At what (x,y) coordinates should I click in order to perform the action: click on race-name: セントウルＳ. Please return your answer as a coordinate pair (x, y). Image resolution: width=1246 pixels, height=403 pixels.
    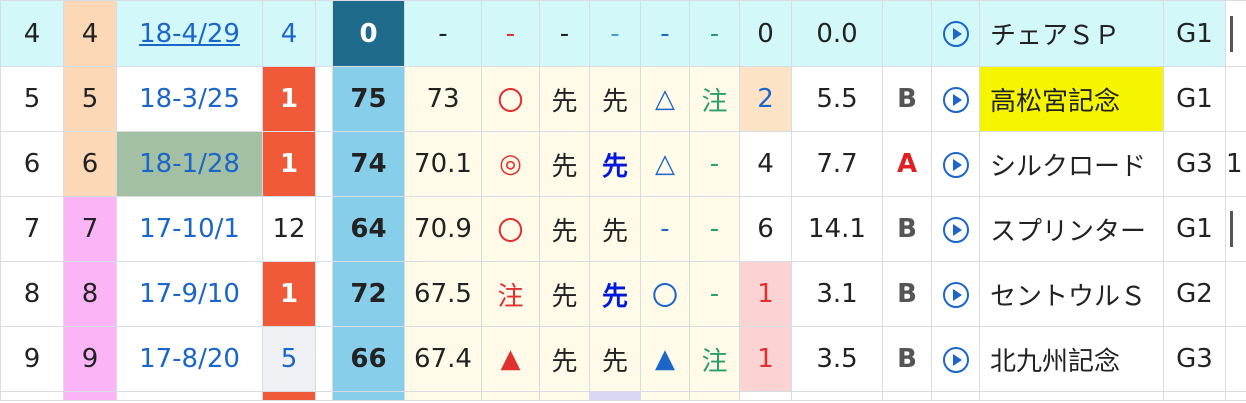
    Looking at the image, I should click on (1071, 294).